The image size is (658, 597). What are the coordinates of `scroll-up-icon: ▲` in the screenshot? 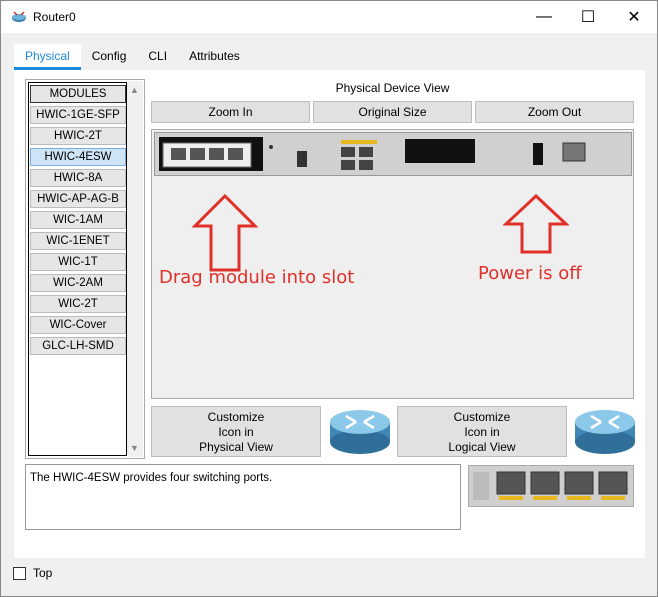 It's located at (134, 90).